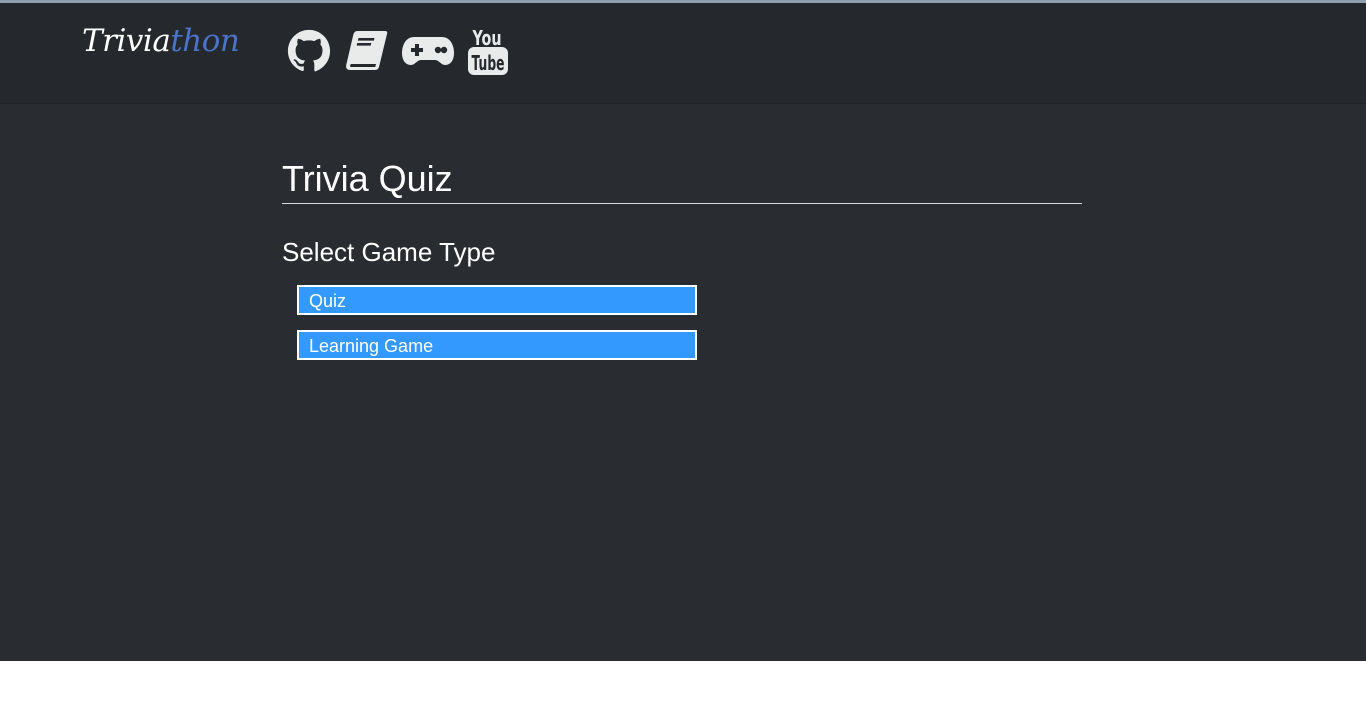 The image size is (1366, 725). I want to click on page-title: Trivia Quiz, so click(682, 181).